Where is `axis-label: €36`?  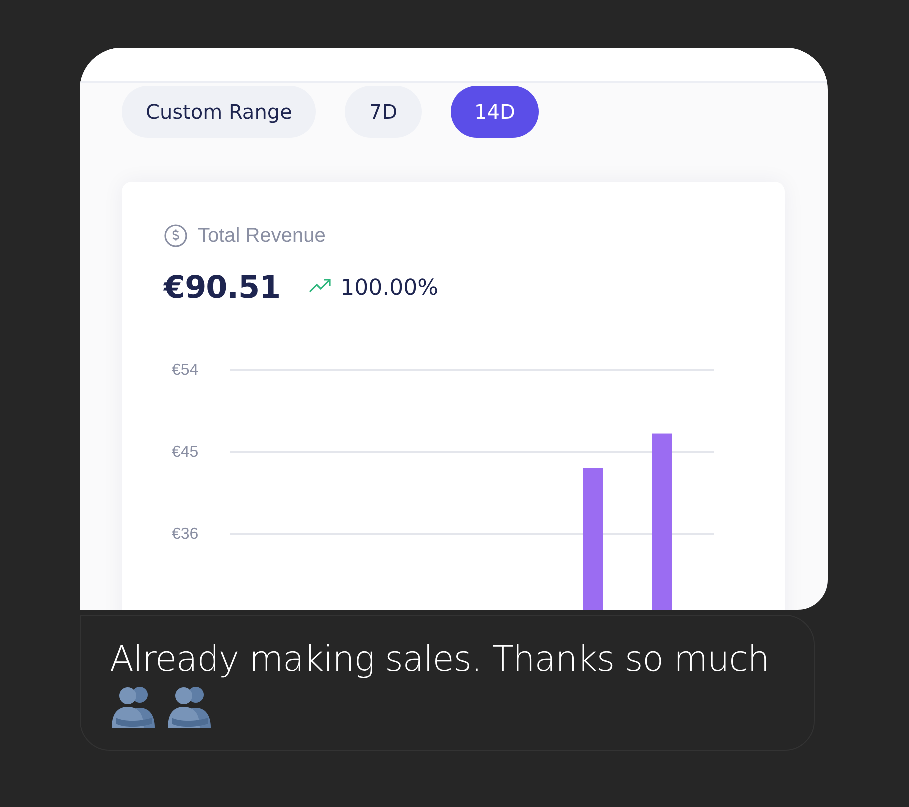
axis-label: €36 is located at coordinates (185, 534).